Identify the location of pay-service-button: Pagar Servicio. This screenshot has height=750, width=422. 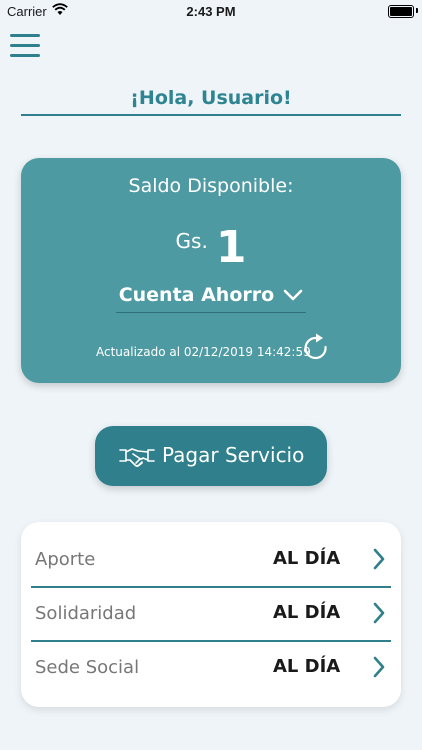
(211, 456).